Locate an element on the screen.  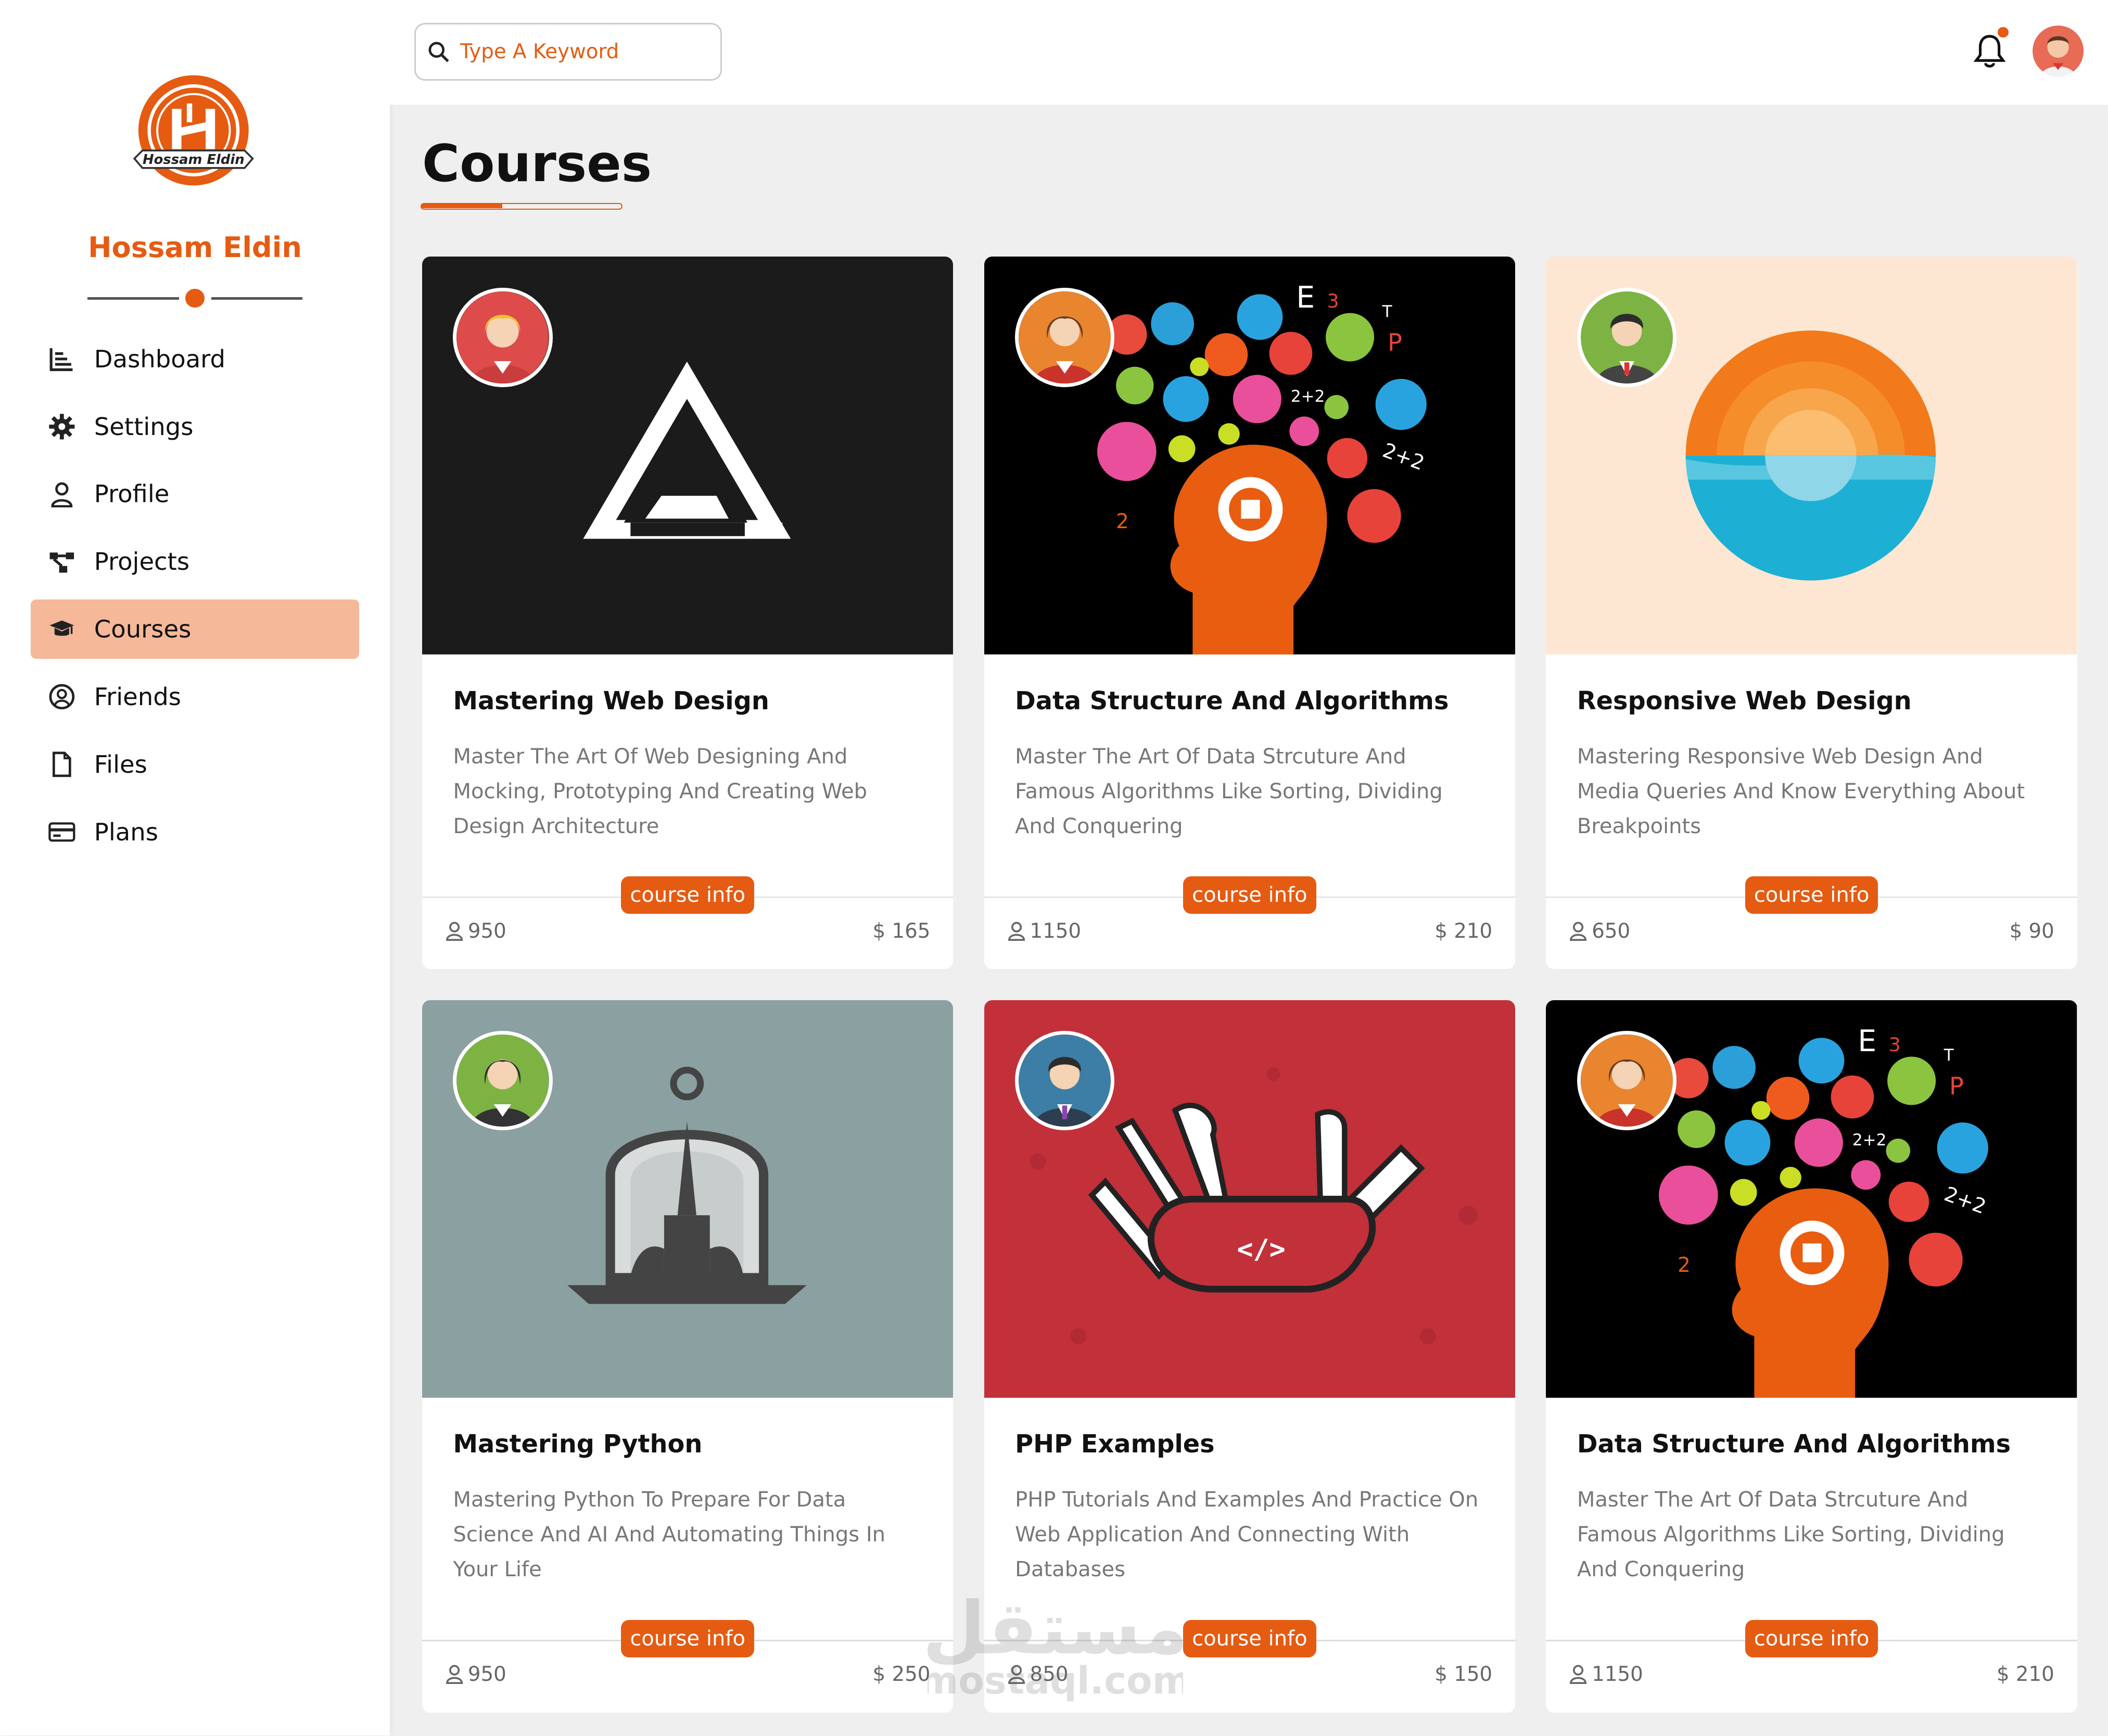
sidebar-item-label: Plans is located at coordinates (126, 832).